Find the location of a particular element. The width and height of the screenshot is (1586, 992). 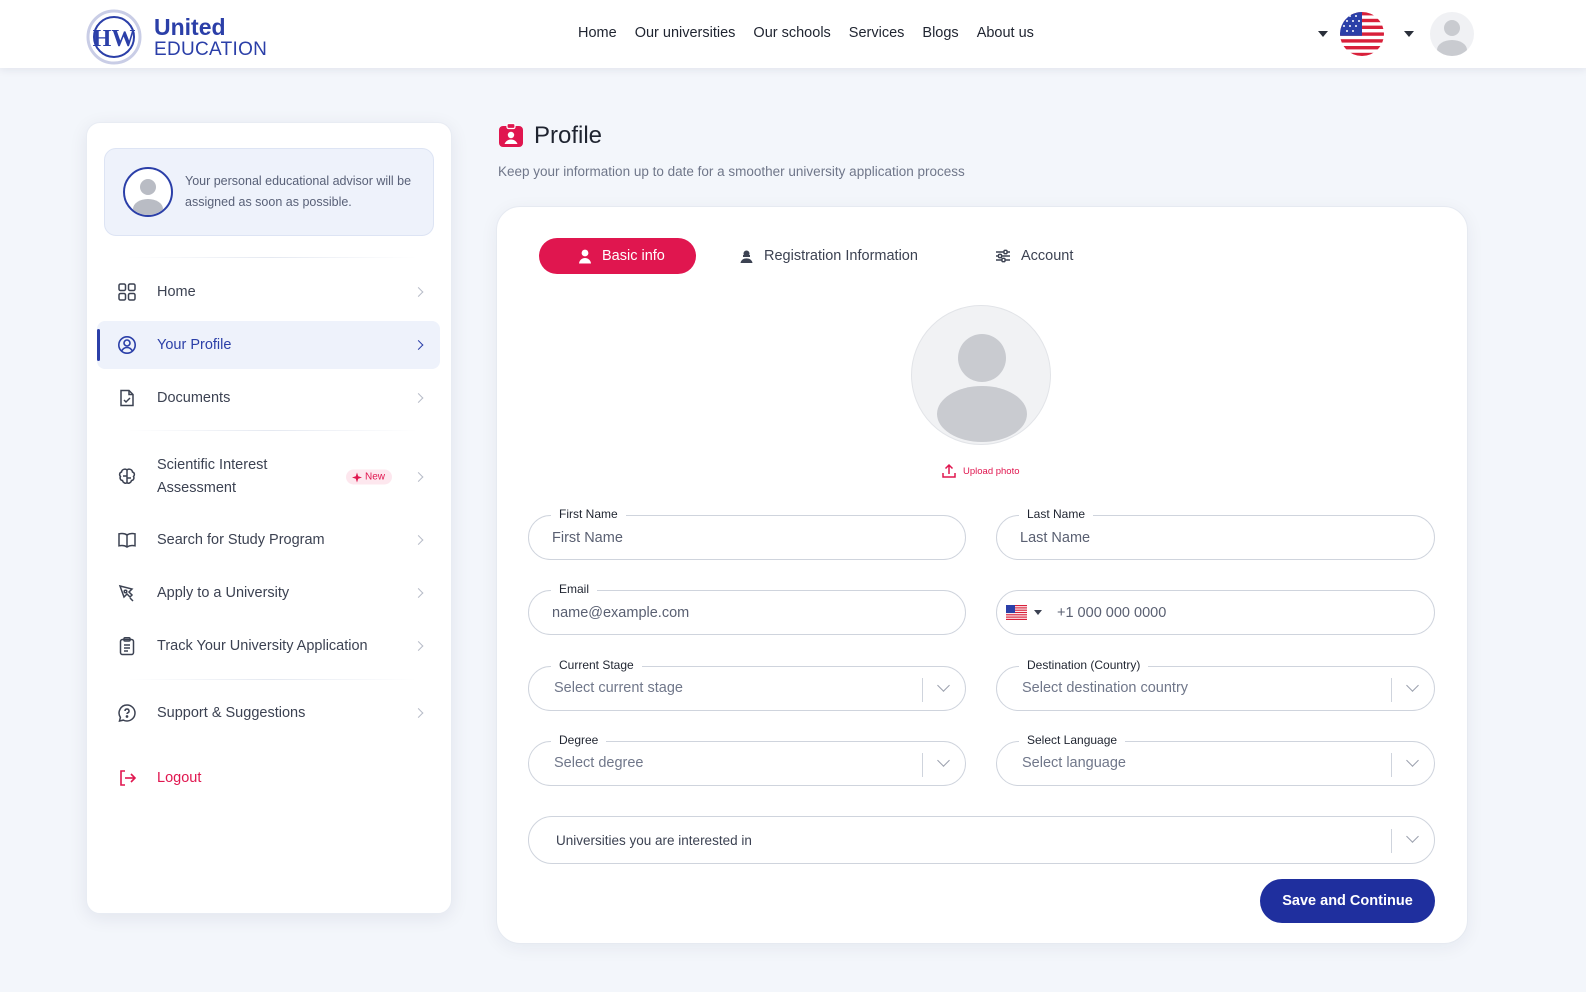

tab-label: Account is located at coordinates (1047, 256).